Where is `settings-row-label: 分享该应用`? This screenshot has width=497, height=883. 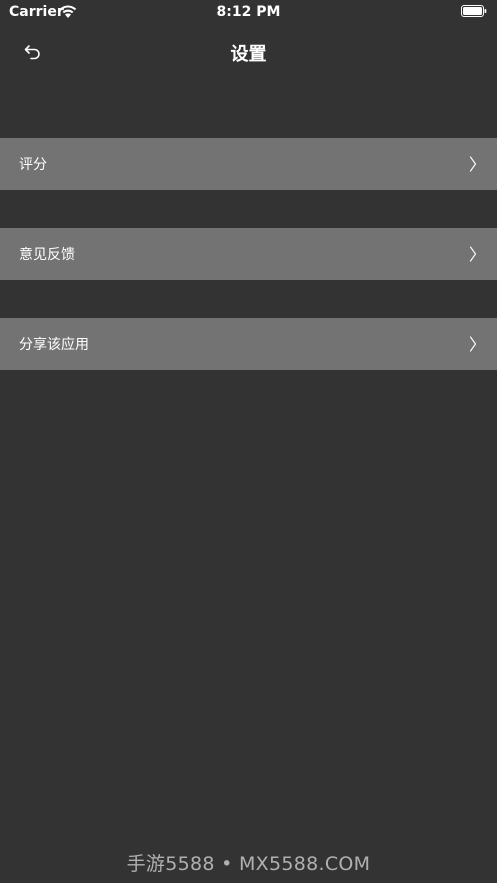
settings-row-label: 分享该应用 is located at coordinates (54, 345).